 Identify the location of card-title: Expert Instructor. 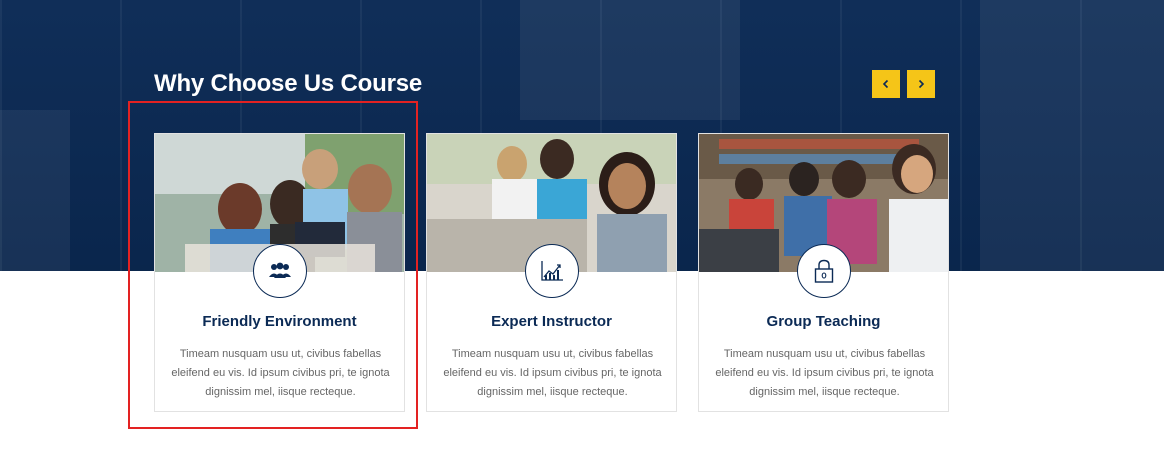
(551, 321).